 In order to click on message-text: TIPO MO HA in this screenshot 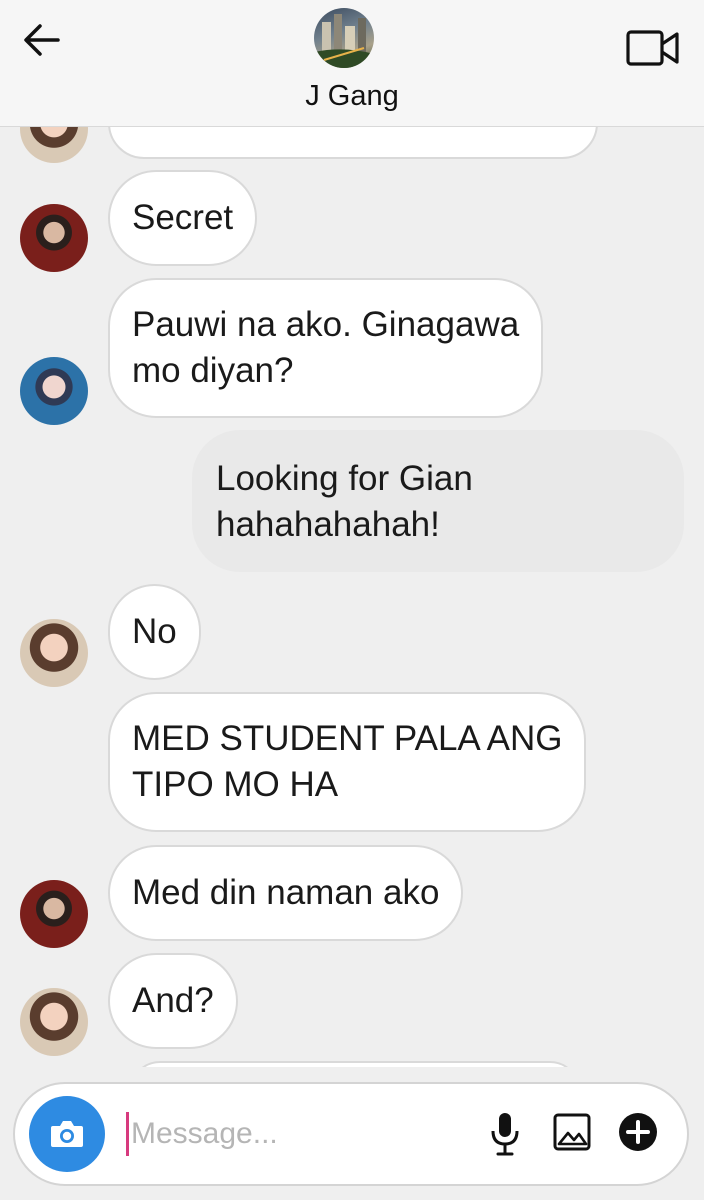, I will do `click(235, 784)`.